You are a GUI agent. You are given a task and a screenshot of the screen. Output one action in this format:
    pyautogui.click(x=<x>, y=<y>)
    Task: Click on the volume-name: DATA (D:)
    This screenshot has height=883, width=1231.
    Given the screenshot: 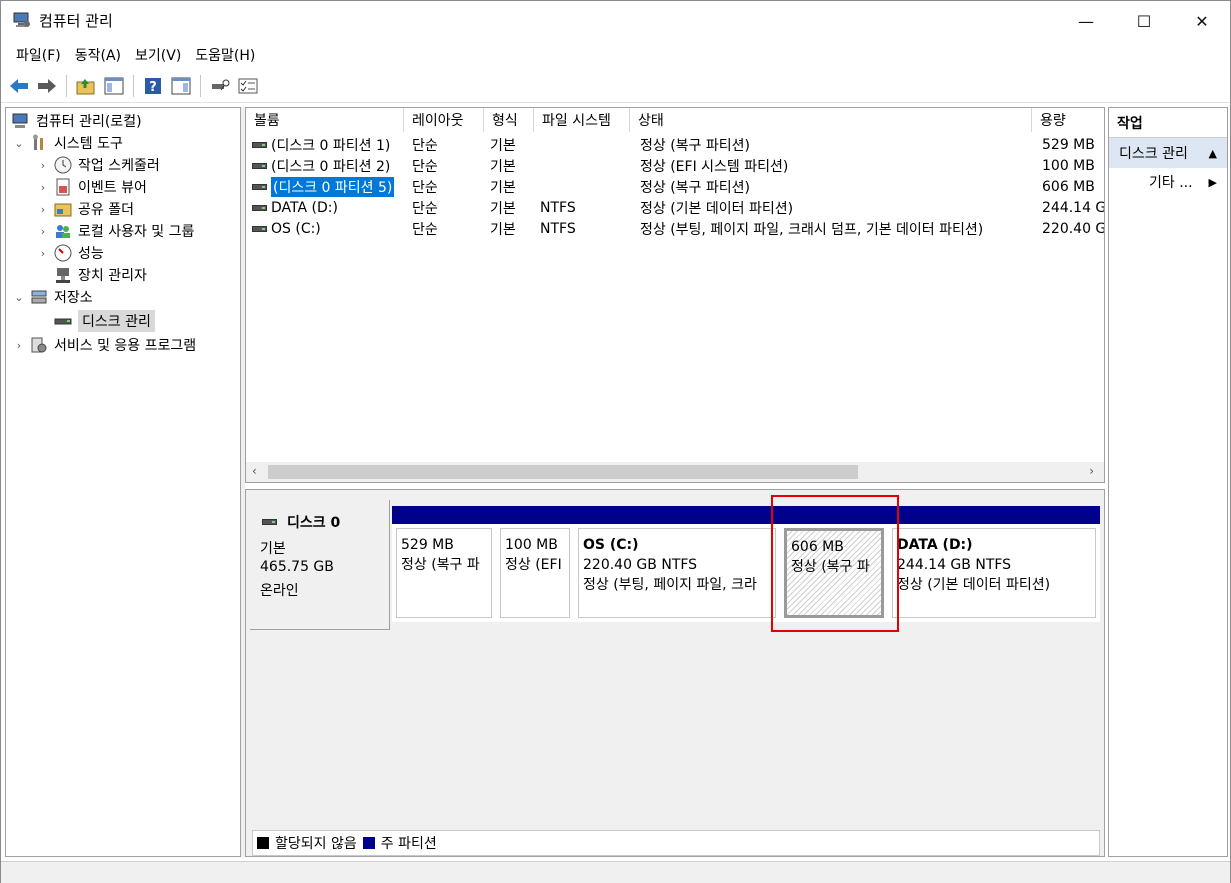 What is the action you would take?
    pyautogui.click(x=304, y=207)
    